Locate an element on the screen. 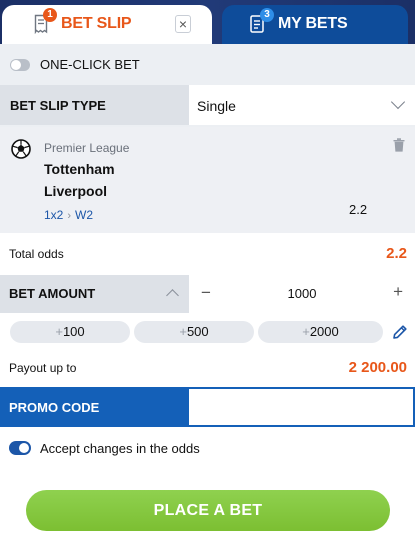  bet-slip-type-label: BET SLIP TYPE is located at coordinates (58, 105).